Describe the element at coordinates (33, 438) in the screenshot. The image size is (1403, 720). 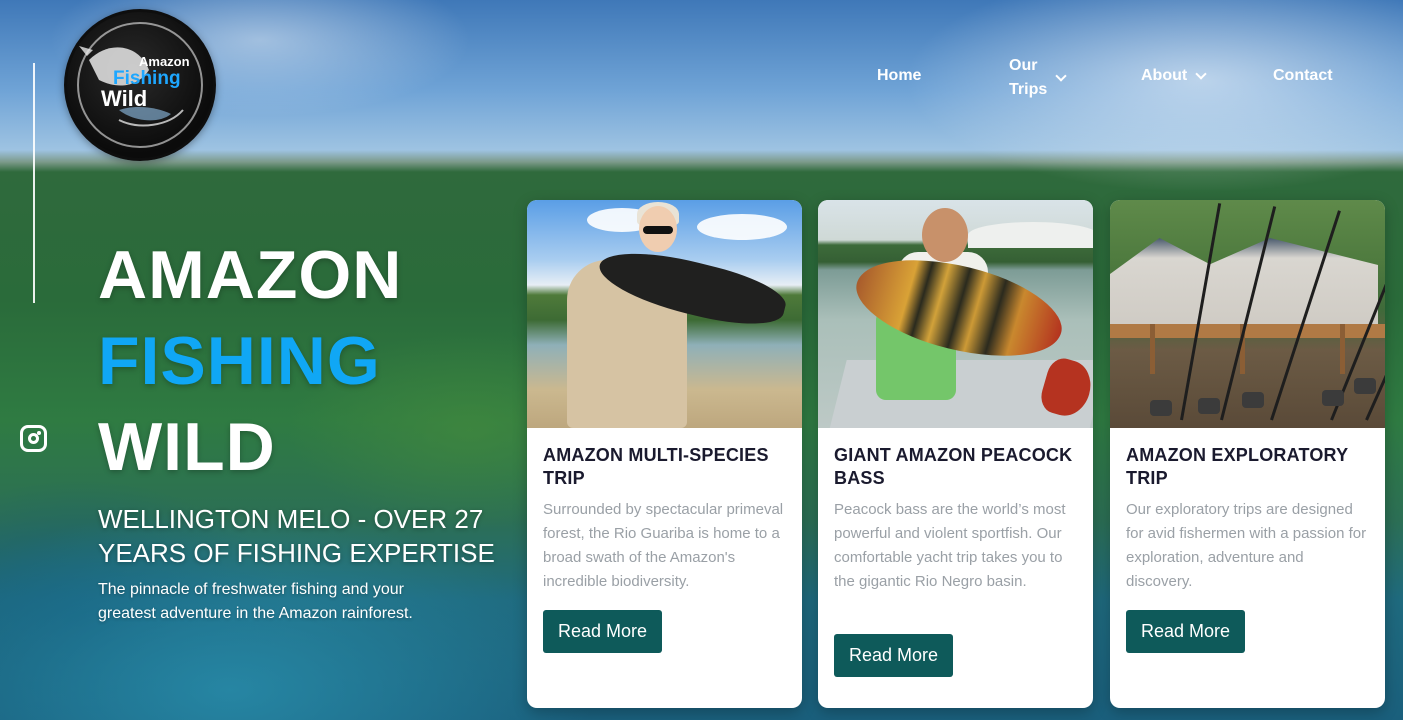
I see `instagram-icon` at that location.